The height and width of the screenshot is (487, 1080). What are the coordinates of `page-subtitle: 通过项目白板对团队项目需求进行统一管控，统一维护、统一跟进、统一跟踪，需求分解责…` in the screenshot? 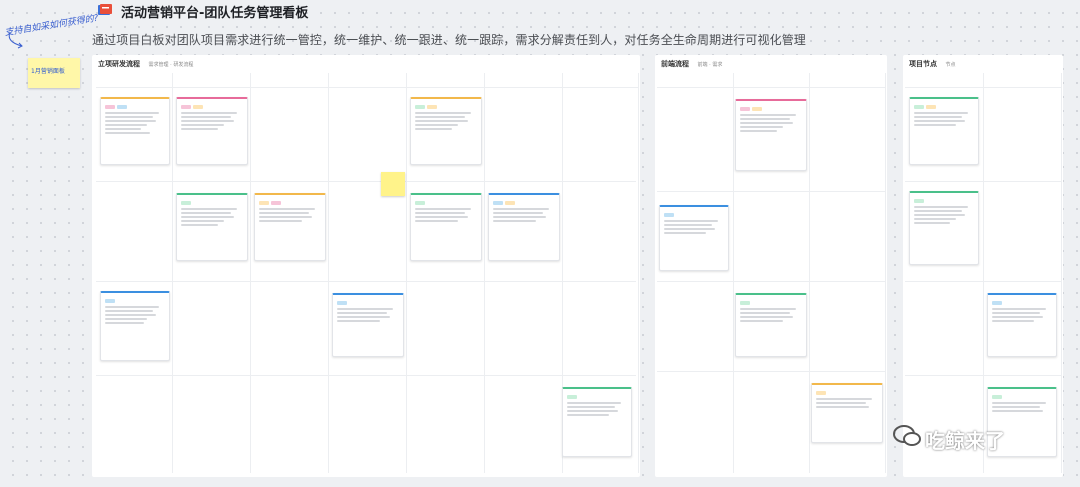 It's located at (449, 40).